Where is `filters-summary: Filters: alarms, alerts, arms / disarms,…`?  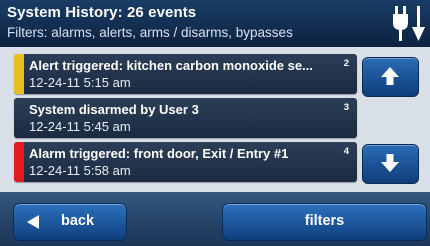 filters-summary: Filters: alarms, alerts, arms / disarms,… is located at coordinates (150, 32).